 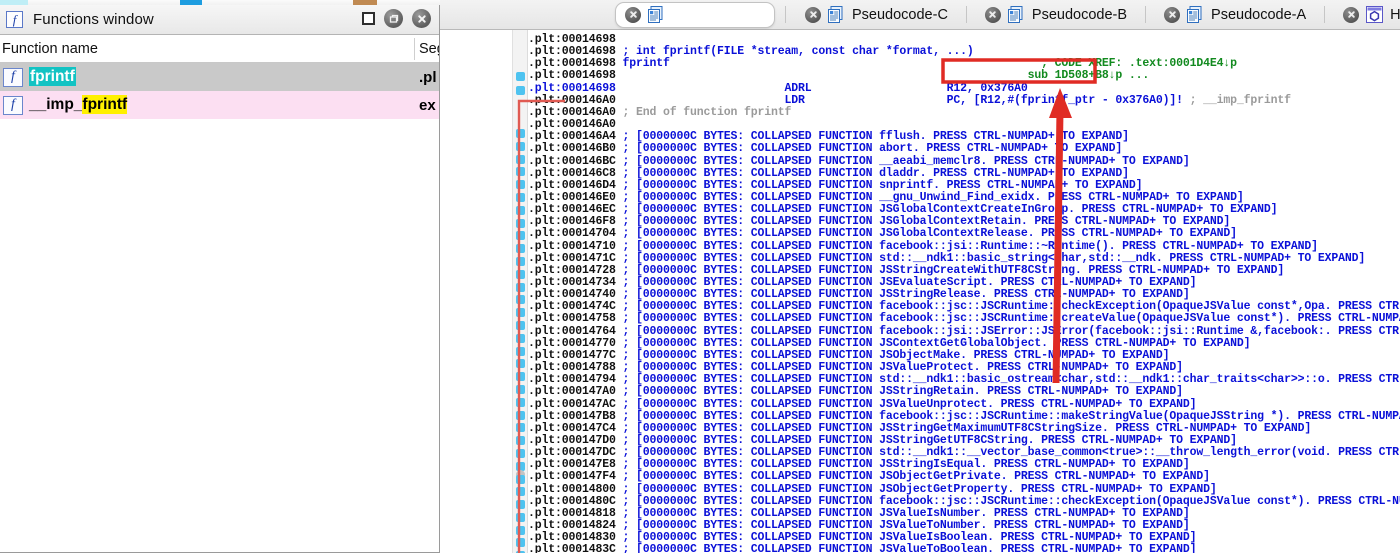 I want to click on tab-pseudocode-a: Pseudocode-A, so click(x=1235, y=15).